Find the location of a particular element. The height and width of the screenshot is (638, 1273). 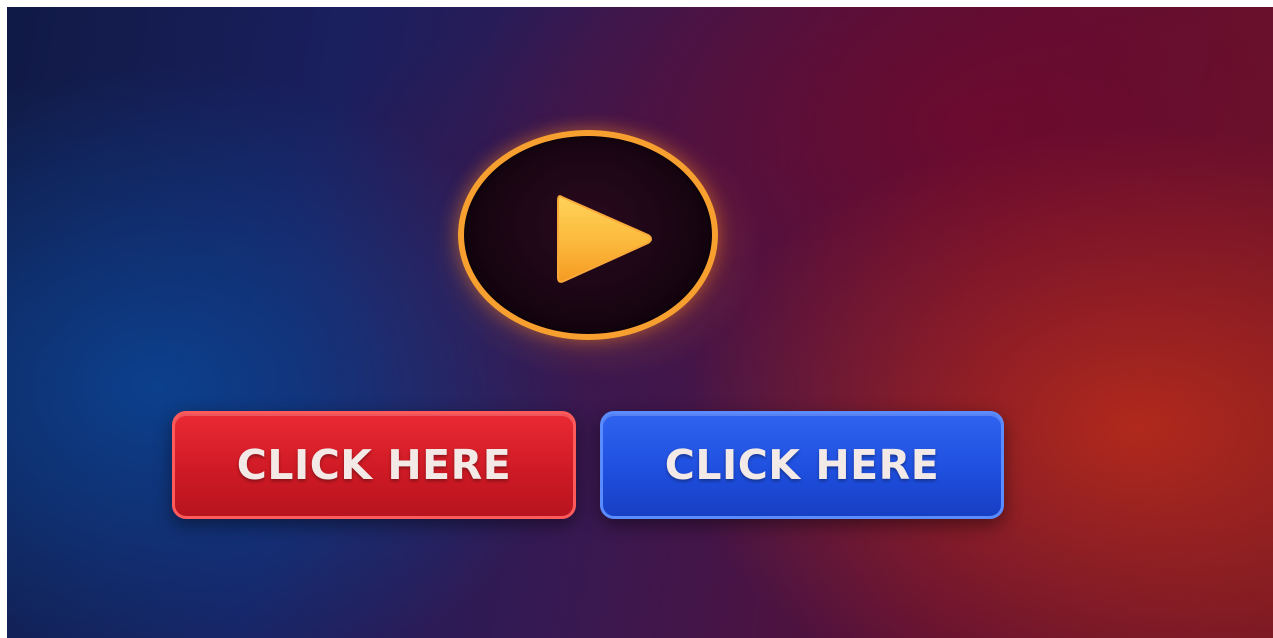

click-here-button-red: CLICK HERE is located at coordinates (374, 465).